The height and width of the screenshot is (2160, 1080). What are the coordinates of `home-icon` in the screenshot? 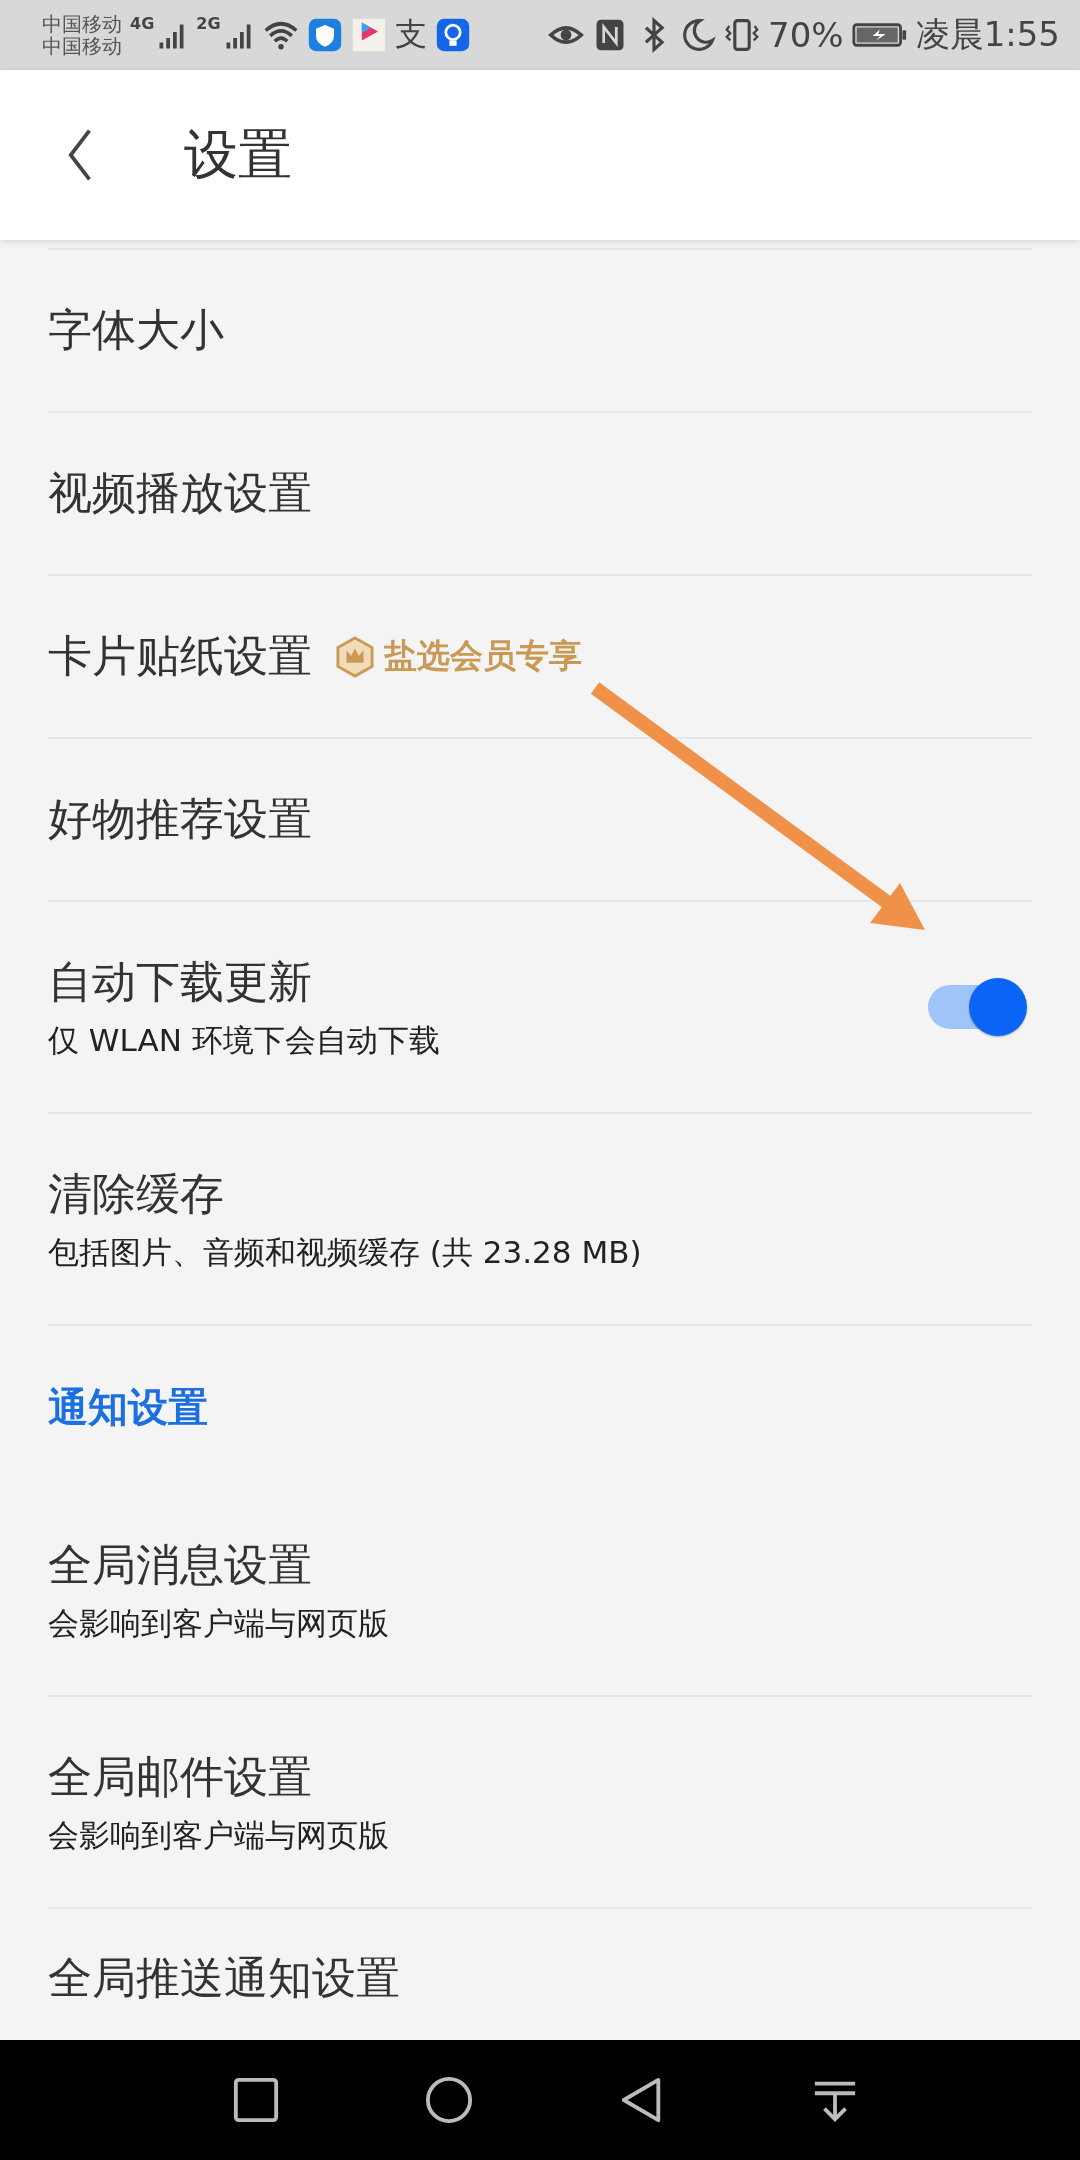 It's located at (449, 2100).